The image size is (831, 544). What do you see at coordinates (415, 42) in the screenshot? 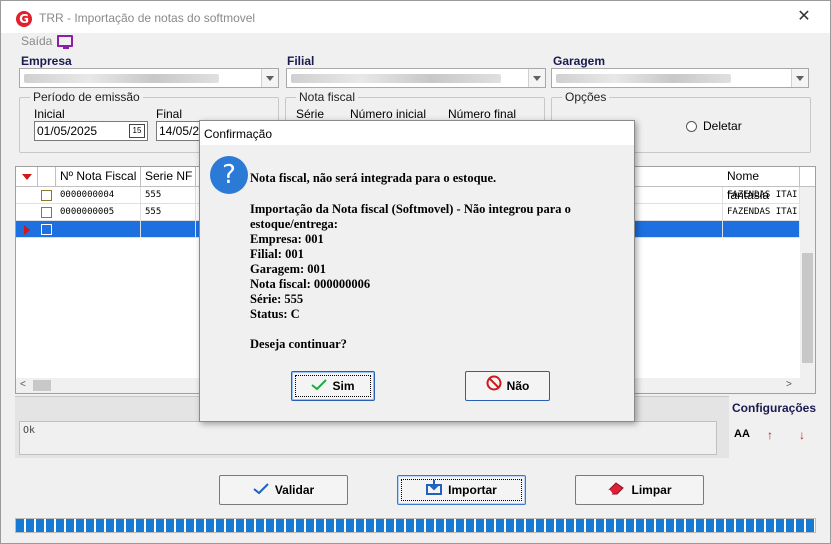
I see `menu-bar: Saída` at bounding box center [415, 42].